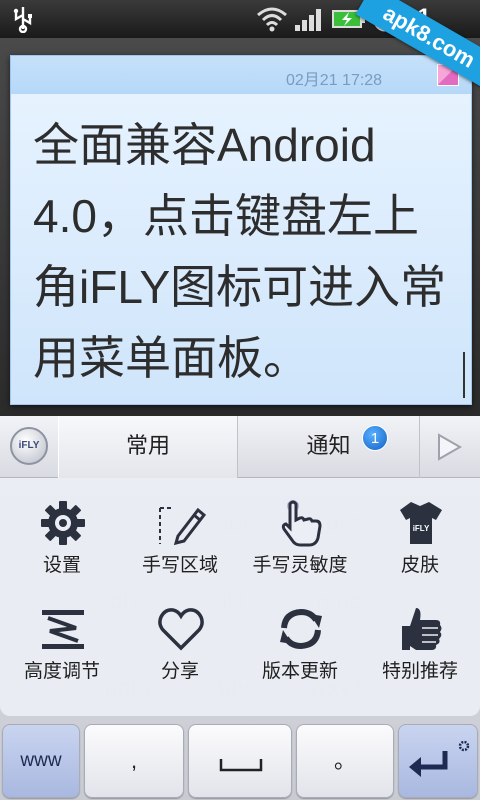  Describe the element at coordinates (464, 375) in the screenshot. I see `text-caret` at that location.